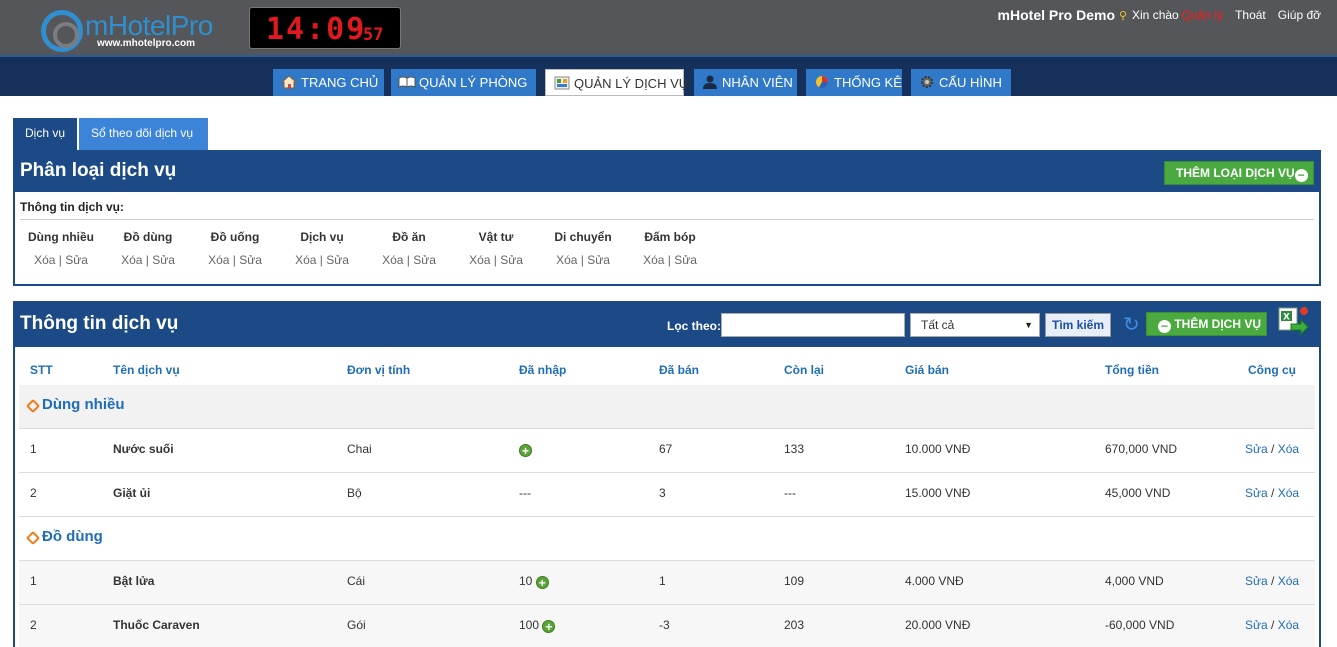 This screenshot has width=1337, height=647. I want to click on home-icon, so click(289, 82).